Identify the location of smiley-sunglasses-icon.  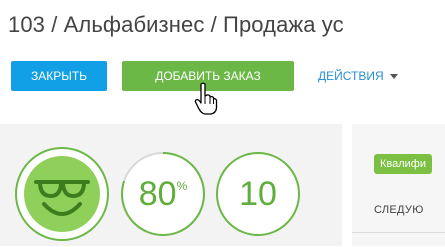
(62, 194).